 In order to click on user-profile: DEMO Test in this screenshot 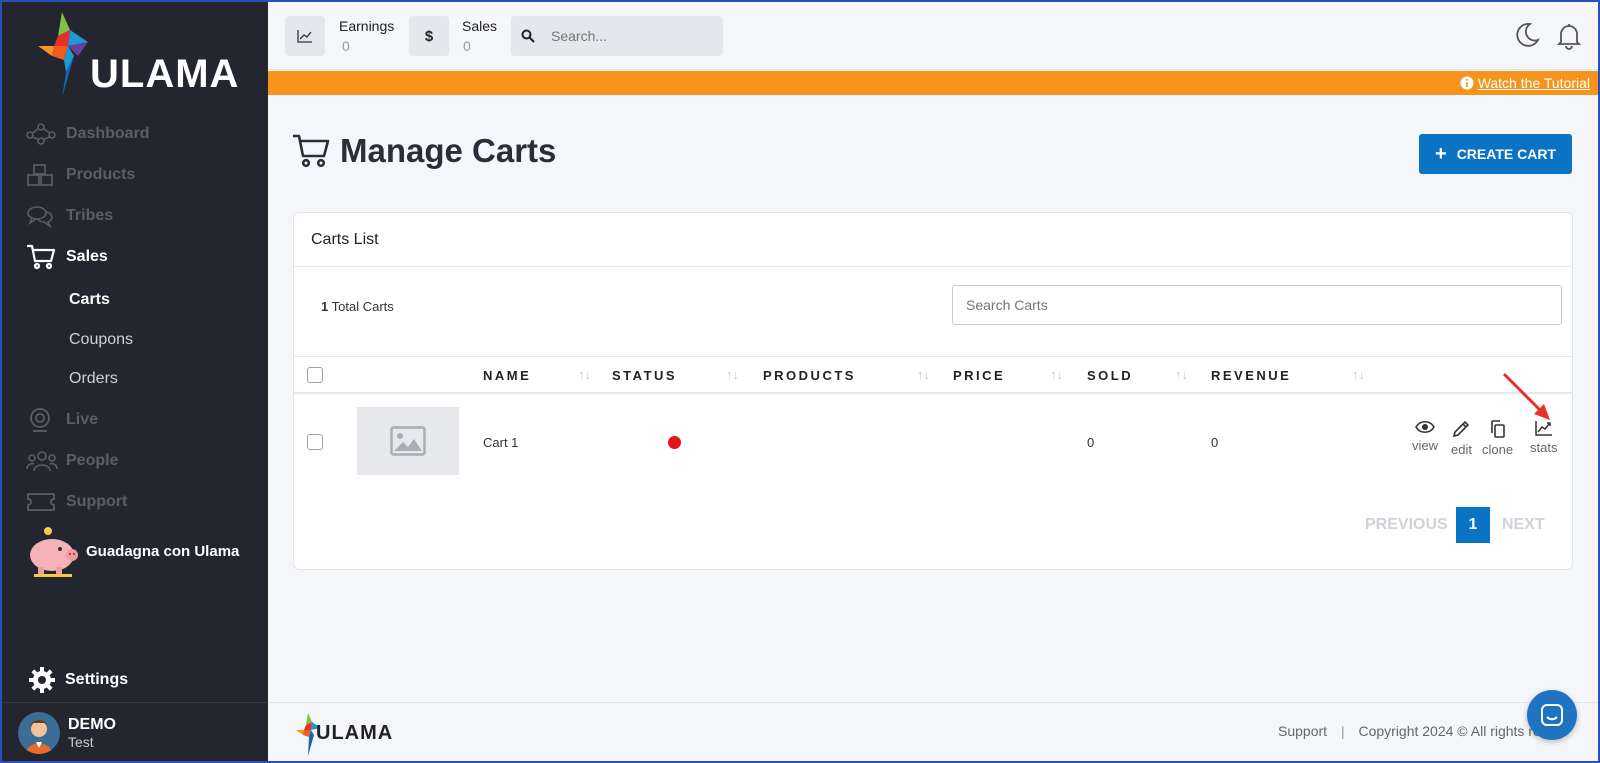, I will do `click(134, 732)`.